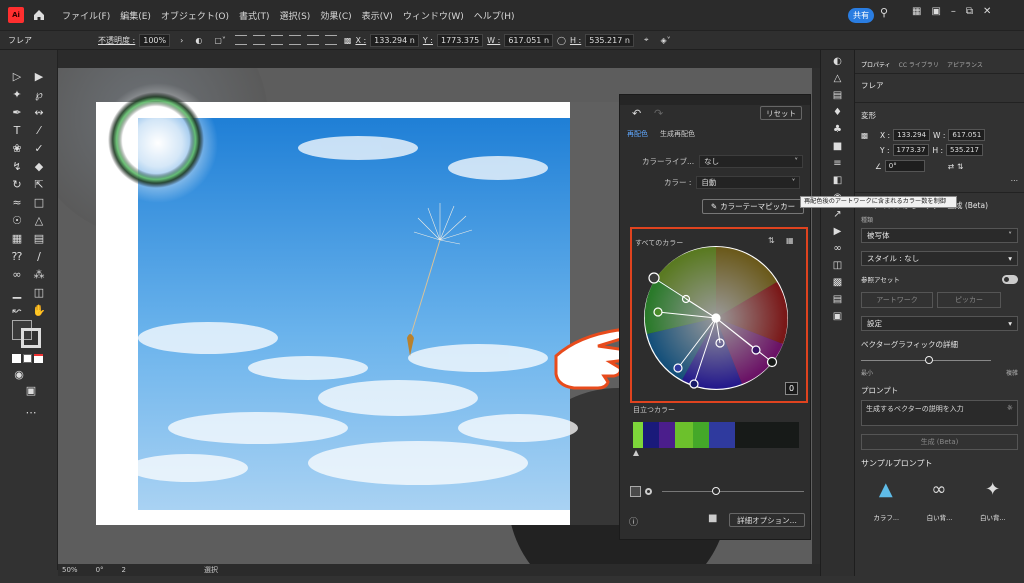 This screenshot has width=1024, height=583. What do you see at coordinates (838, 231) in the screenshot?
I see `actions-panel-icon: ▶` at bounding box center [838, 231].